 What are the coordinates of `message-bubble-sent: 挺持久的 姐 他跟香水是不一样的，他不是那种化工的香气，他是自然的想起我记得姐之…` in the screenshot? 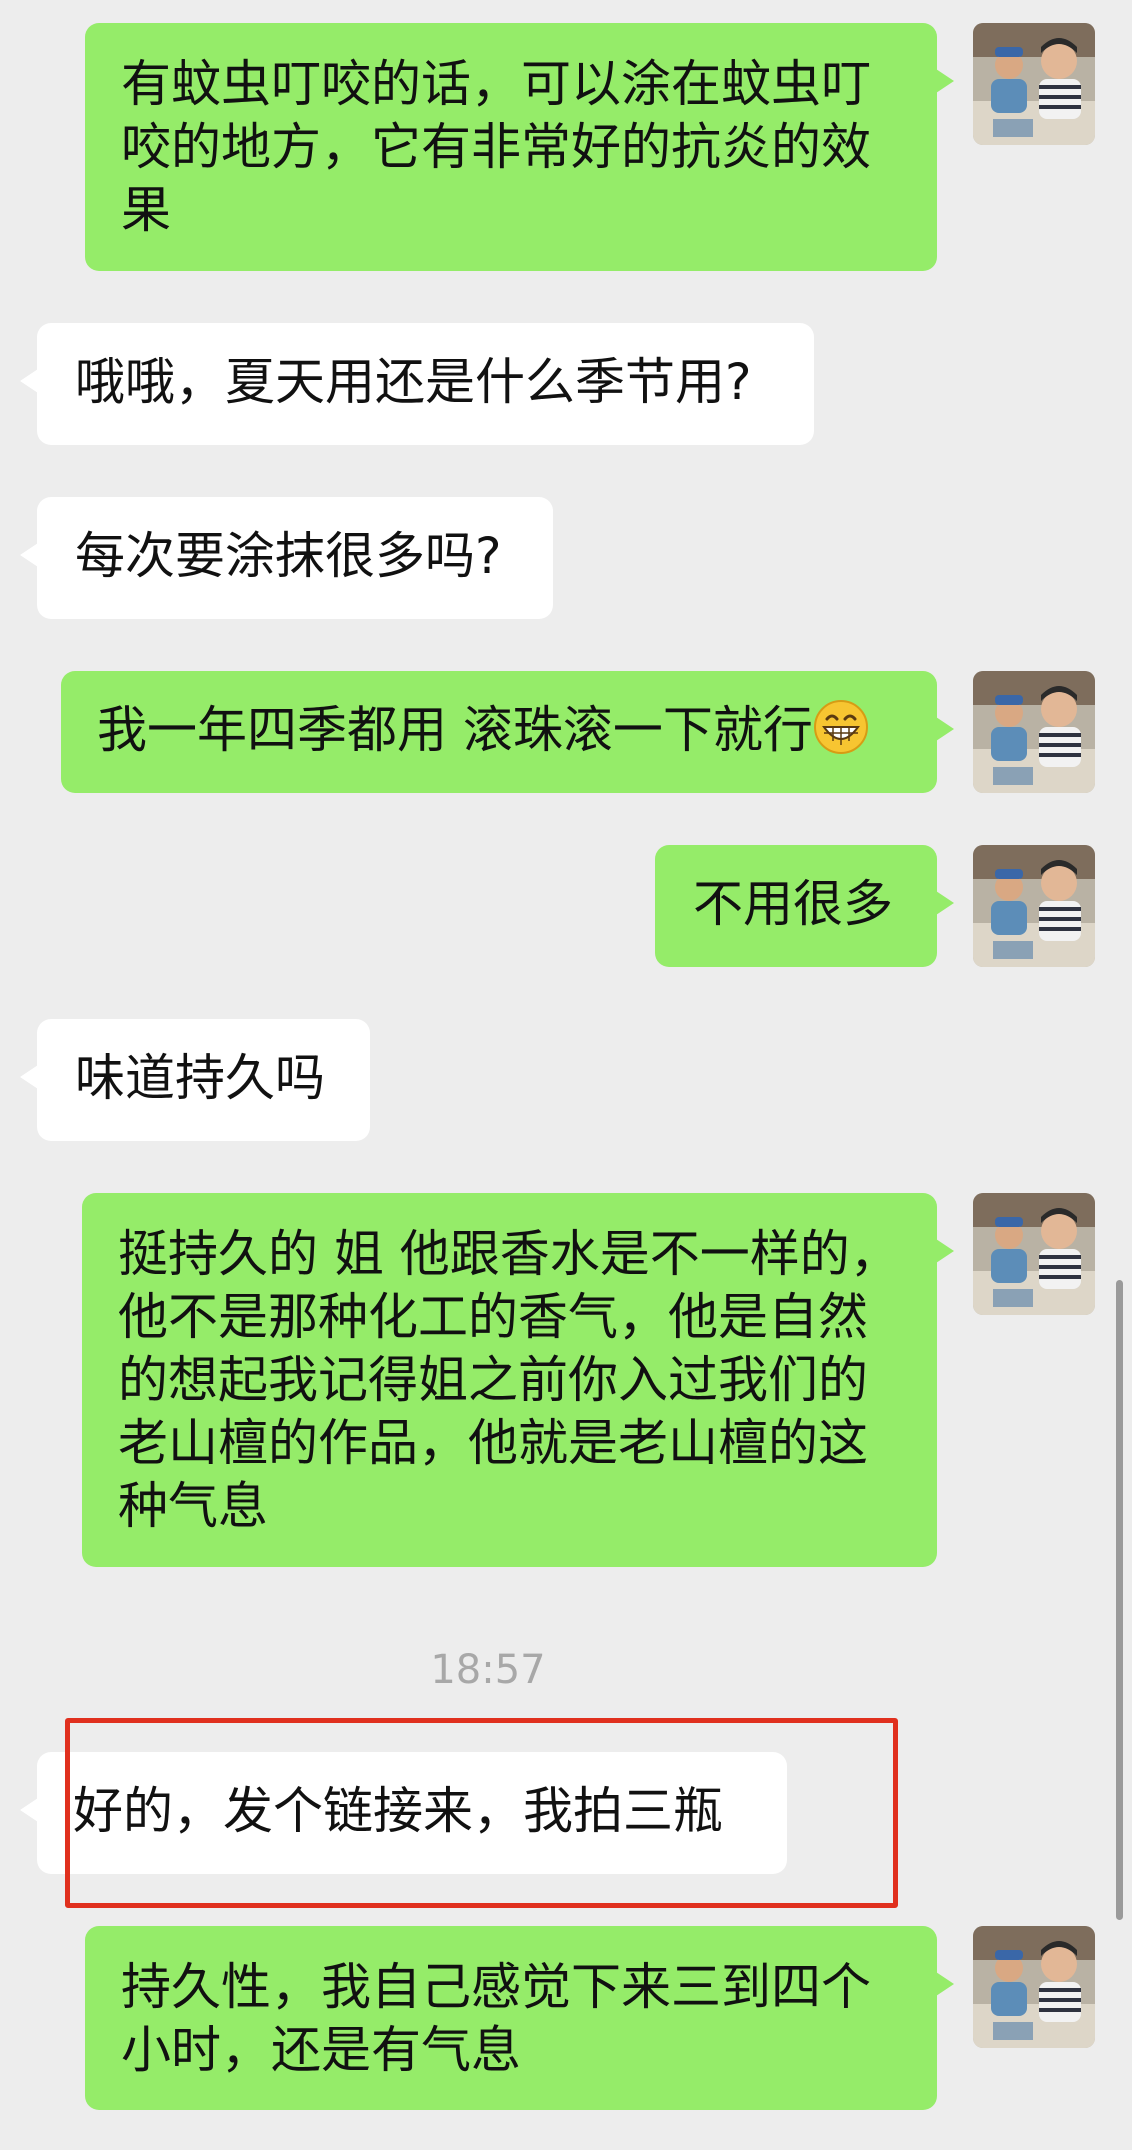 It's located at (518, 1380).